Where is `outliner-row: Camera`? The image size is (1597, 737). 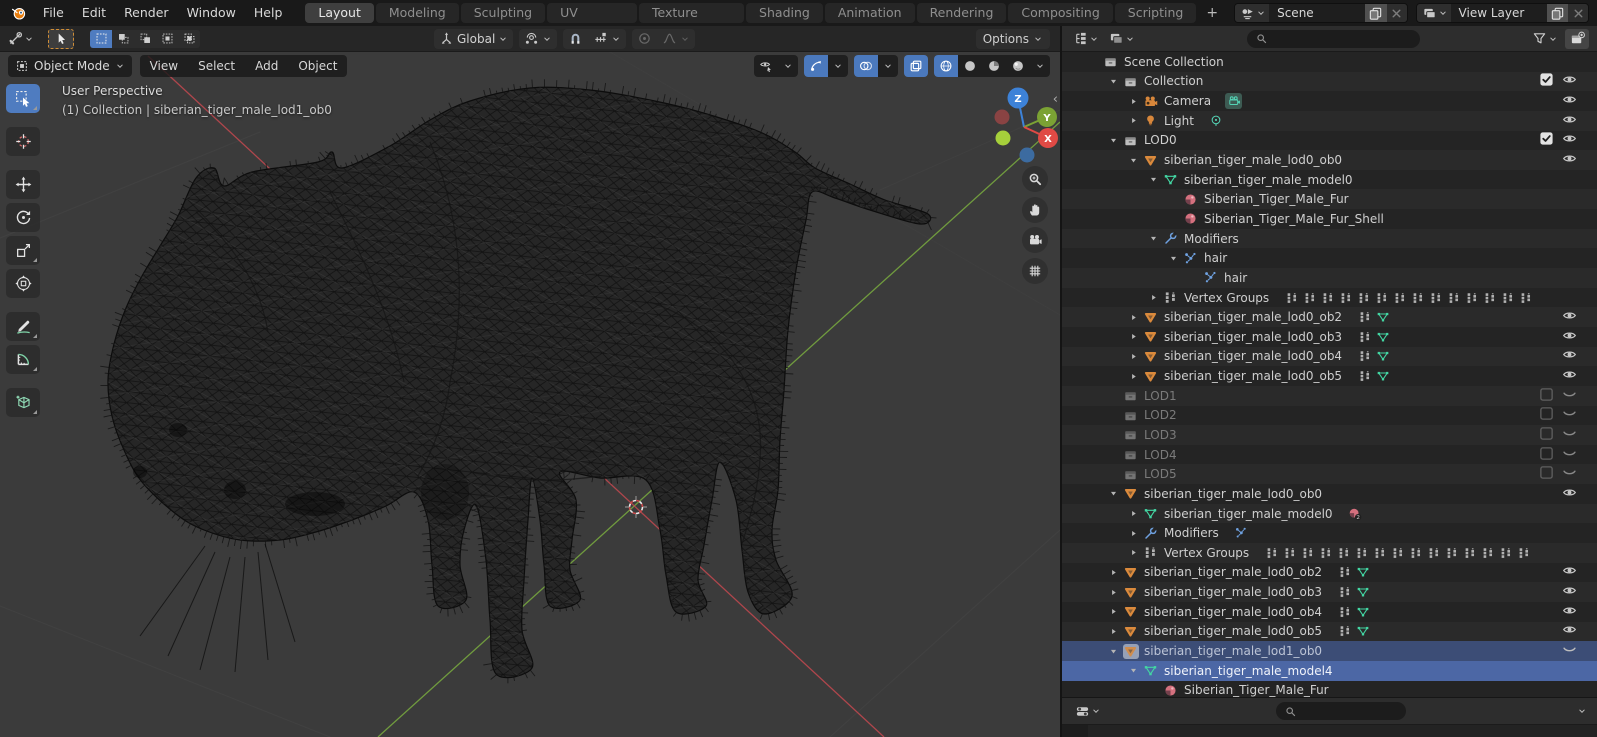
outliner-row: Camera is located at coordinates (1329, 101).